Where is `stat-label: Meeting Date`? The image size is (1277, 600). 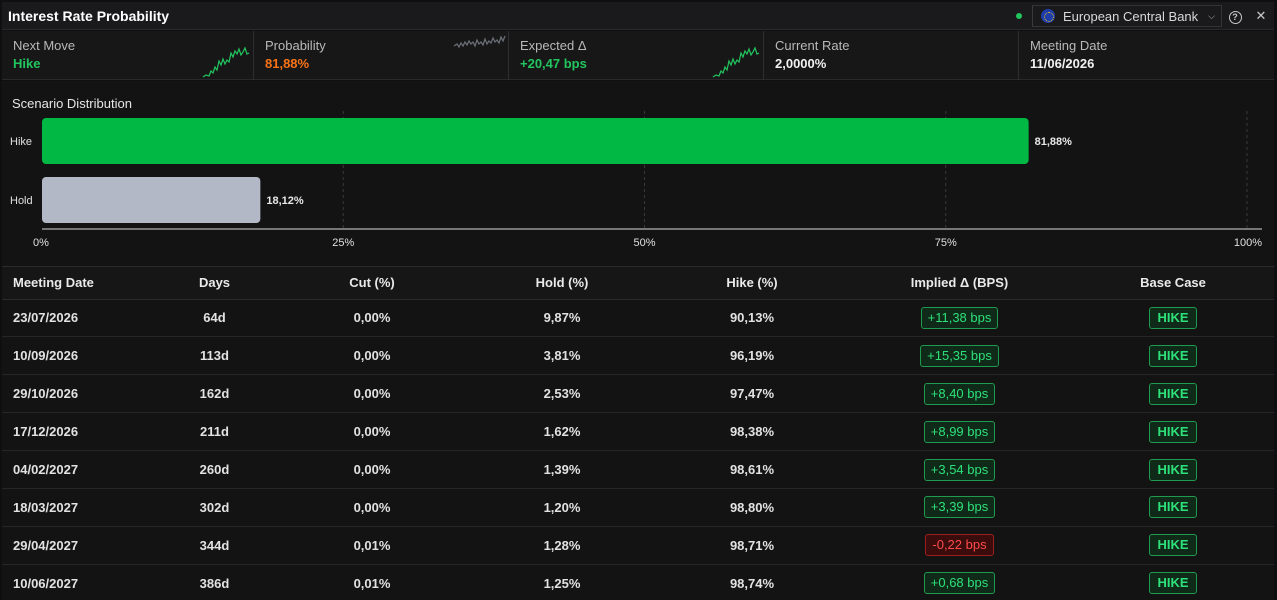
stat-label: Meeting Date is located at coordinates (1069, 45).